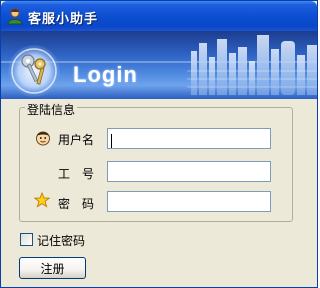 The width and height of the screenshot is (320, 288). What do you see at coordinates (76, 174) in the screenshot?
I see `employee-id-label: 工 号` at bounding box center [76, 174].